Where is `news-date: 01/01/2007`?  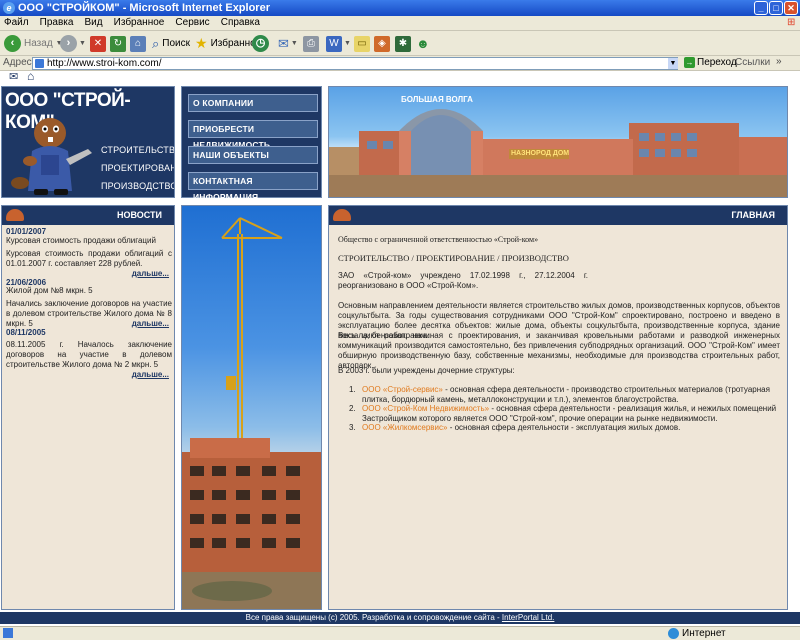 news-date: 01/01/2007 is located at coordinates (26, 231).